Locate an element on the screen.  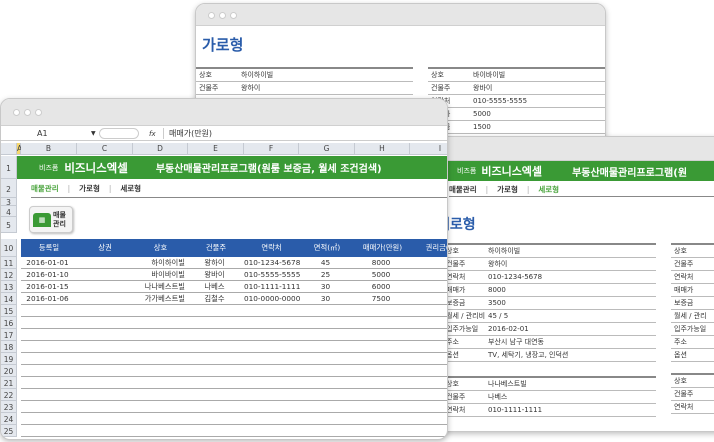
column-title: 권리금(만 is located at coordinates (428, 248).